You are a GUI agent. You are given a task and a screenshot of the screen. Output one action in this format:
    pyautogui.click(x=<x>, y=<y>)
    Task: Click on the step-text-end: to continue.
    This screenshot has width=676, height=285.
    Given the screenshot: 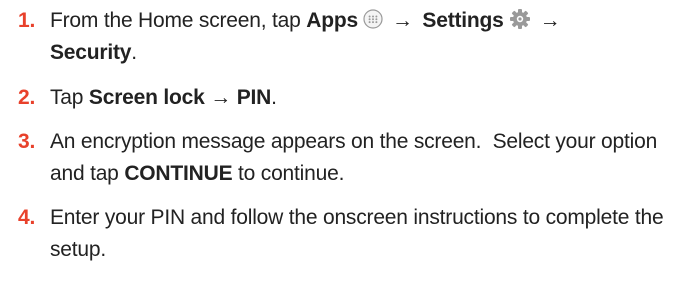 What is the action you would take?
    pyautogui.click(x=291, y=173)
    